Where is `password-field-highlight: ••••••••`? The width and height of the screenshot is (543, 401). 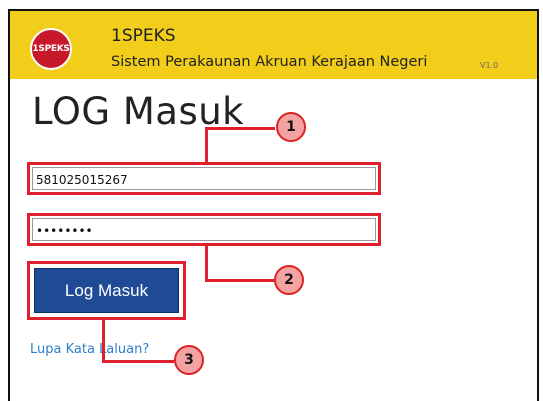
password-field-highlight: •••••••• is located at coordinates (204, 229).